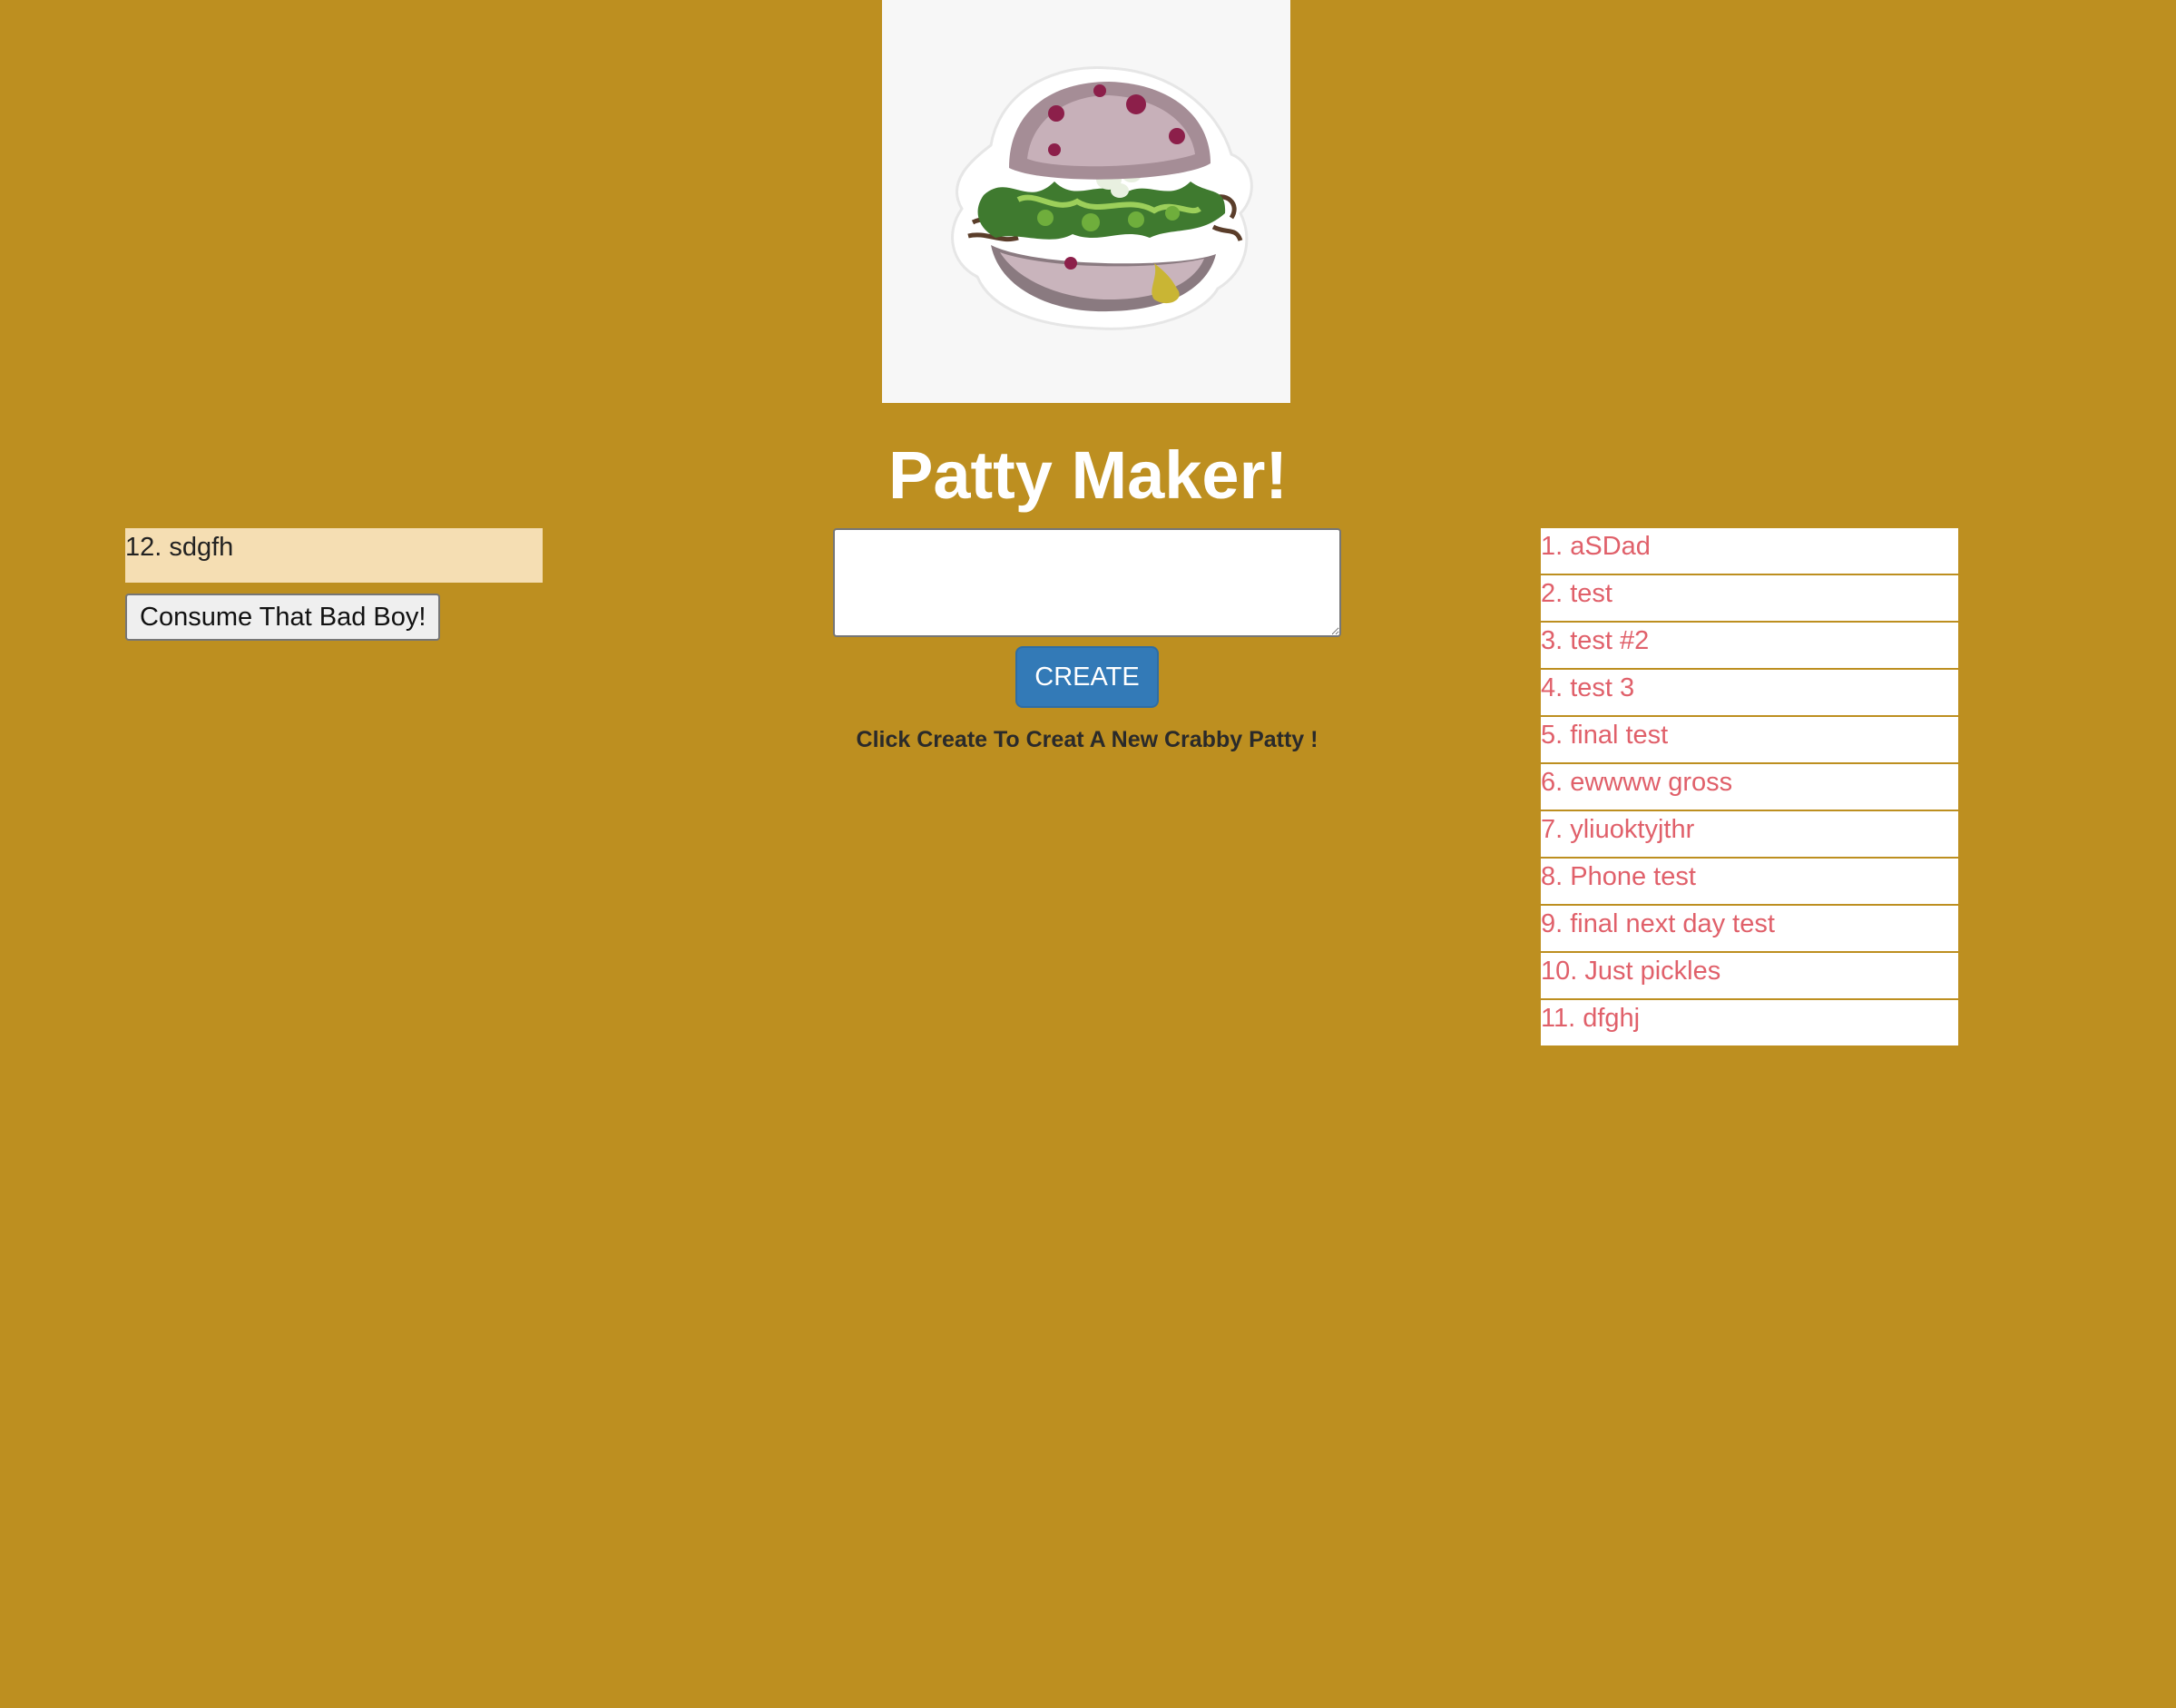 This screenshot has width=2176, height=1708. Describe the element at coordinates (1749, 740) in the screenshot. I see `burger-list-item: 5. final test` at that location.